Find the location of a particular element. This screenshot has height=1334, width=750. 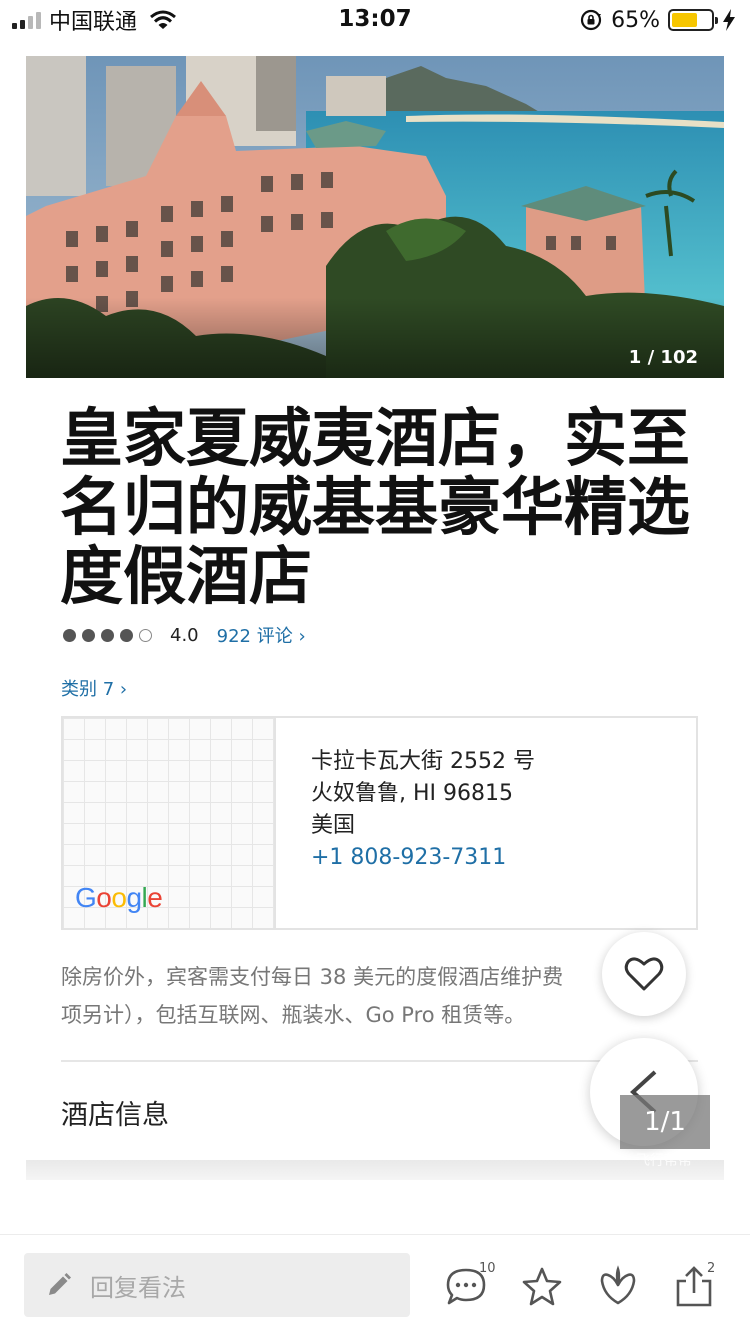

status-bar: 中国联通 13:07 65% is located at coordinates (375, 20).